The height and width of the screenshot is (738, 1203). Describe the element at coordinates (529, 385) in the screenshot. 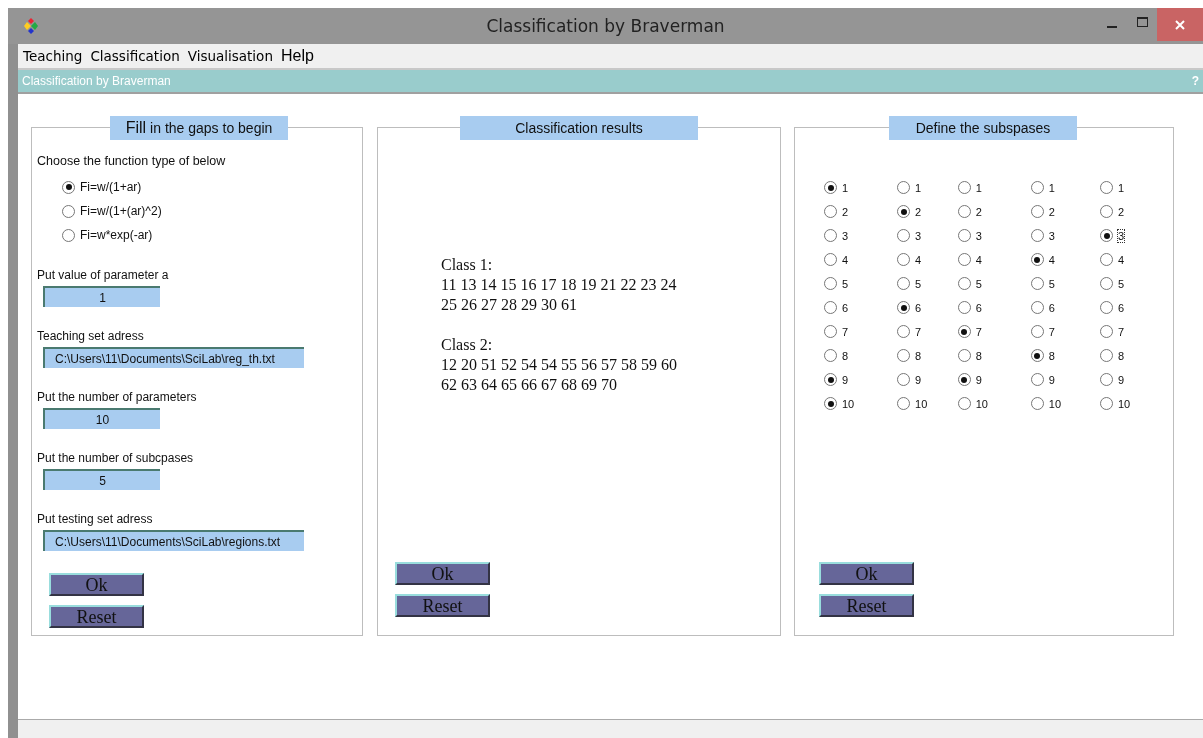

I see `class-members: 62 63 64 65 66 67 68 69 70` at that location.